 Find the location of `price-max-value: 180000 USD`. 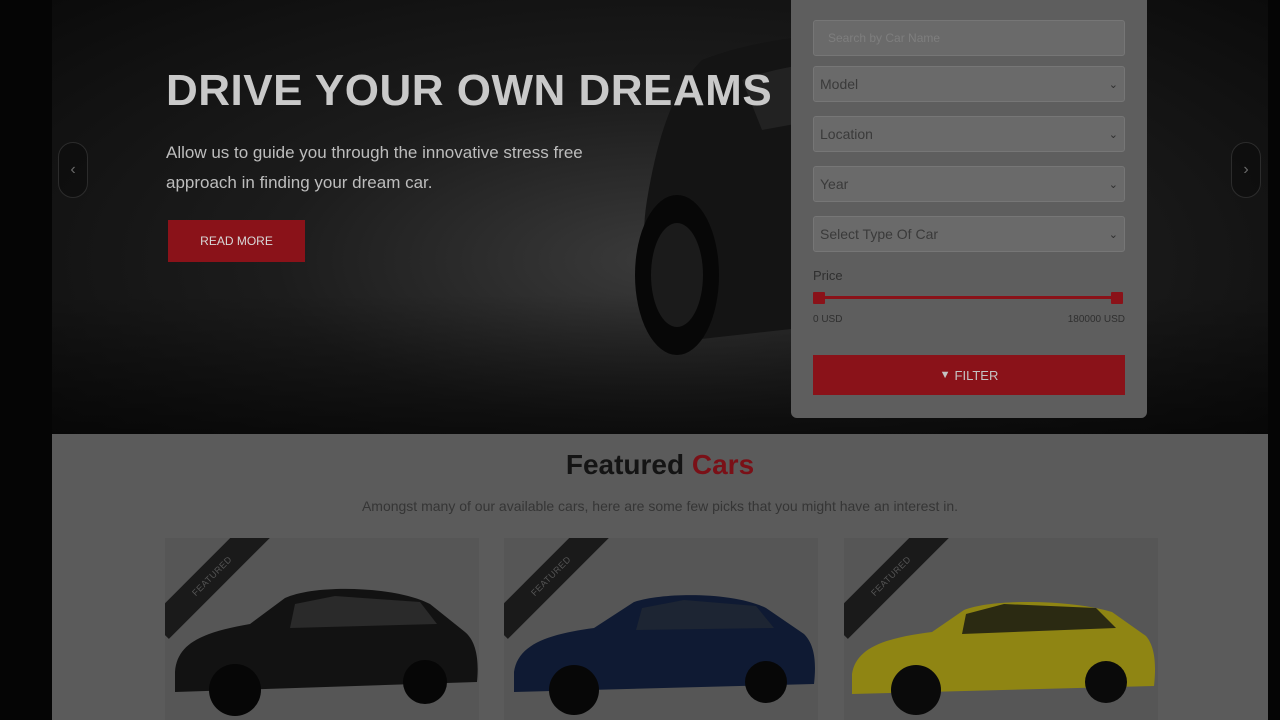

price-max-value: 180000 USD is located at coordinates (1096, 319).